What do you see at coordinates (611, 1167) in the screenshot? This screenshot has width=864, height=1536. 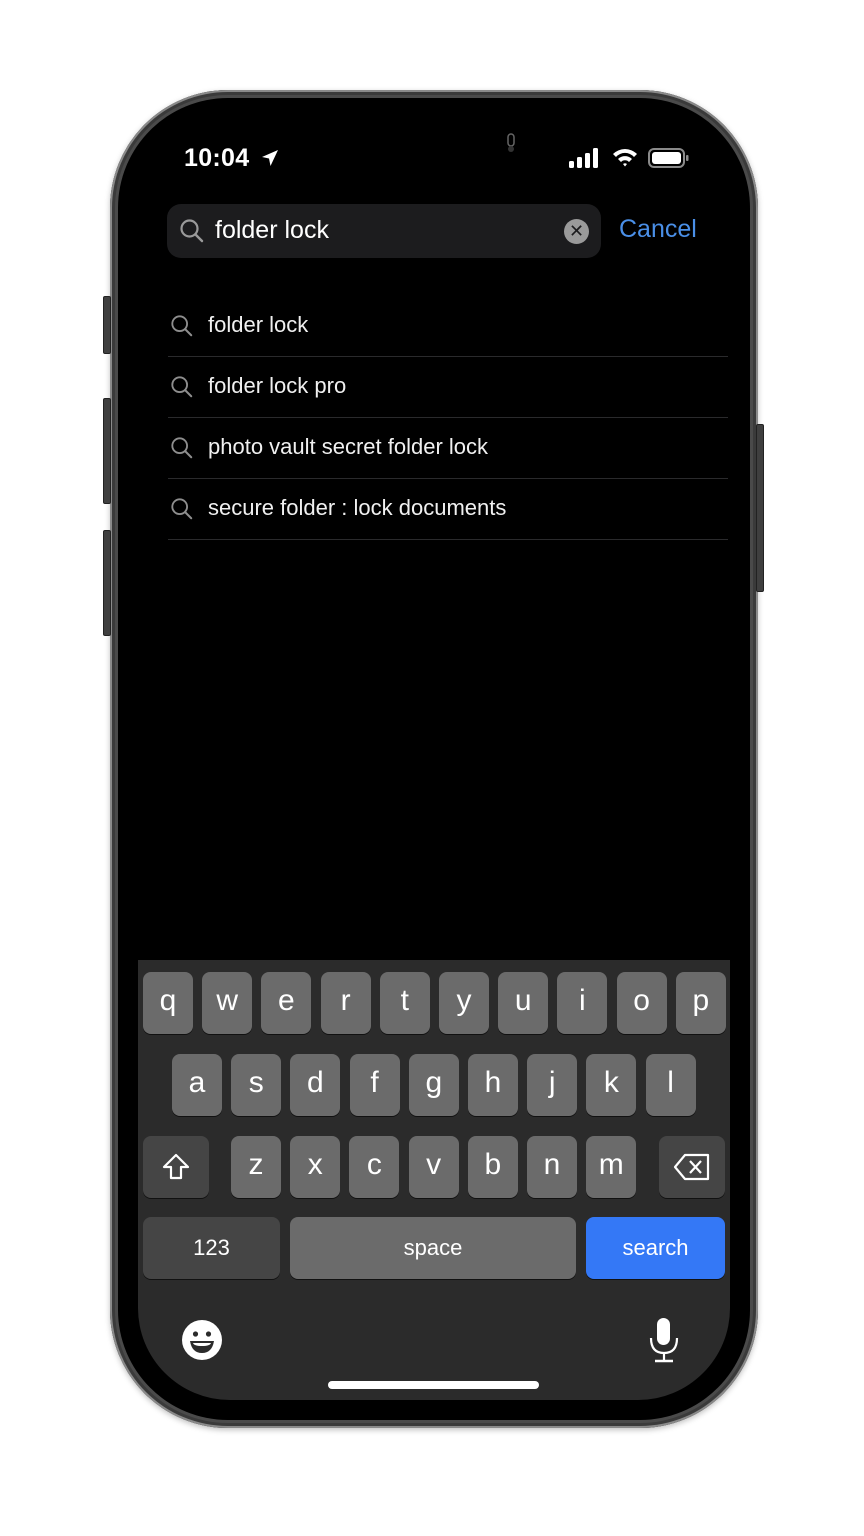 I see `key-m: m` at bounding box center [611, 1167].